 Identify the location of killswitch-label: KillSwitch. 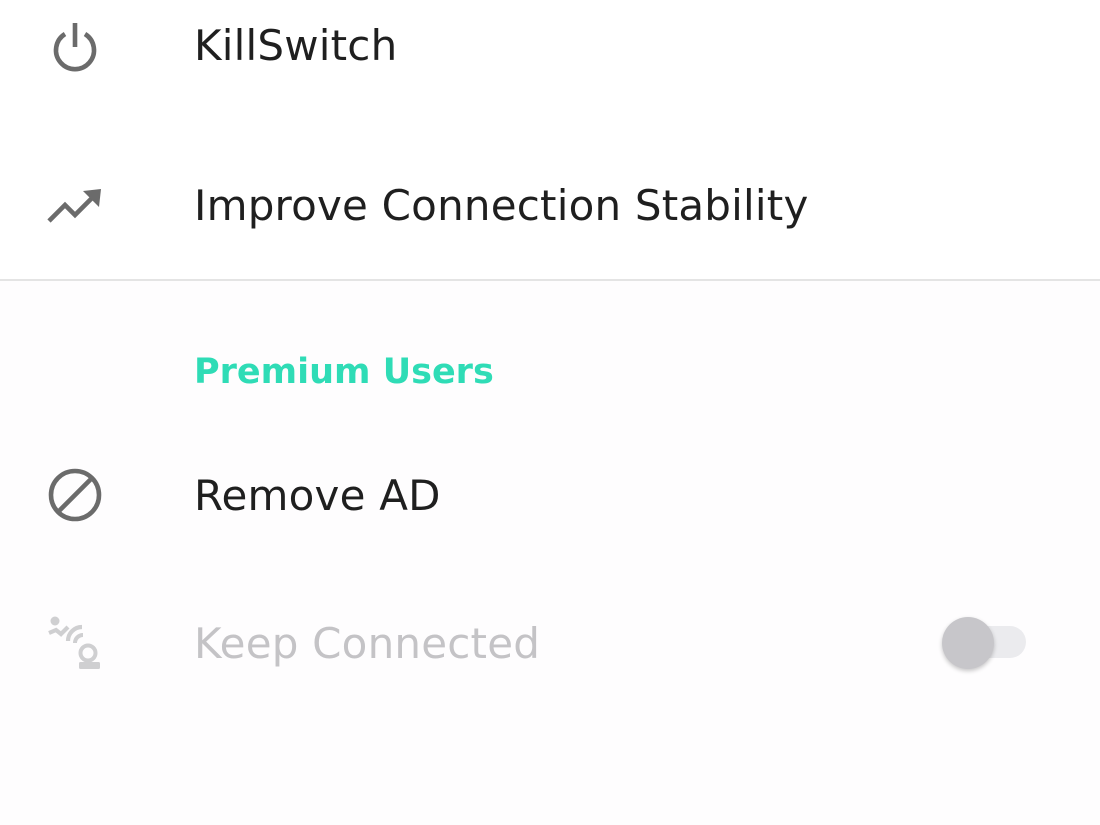
(296, 45).